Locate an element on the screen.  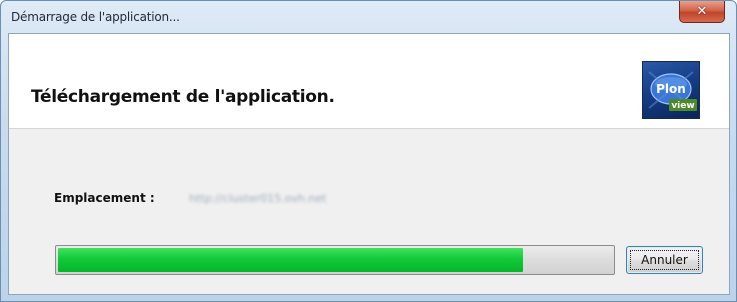
cancel-button: Annuler is located at coordinates (664, 260).